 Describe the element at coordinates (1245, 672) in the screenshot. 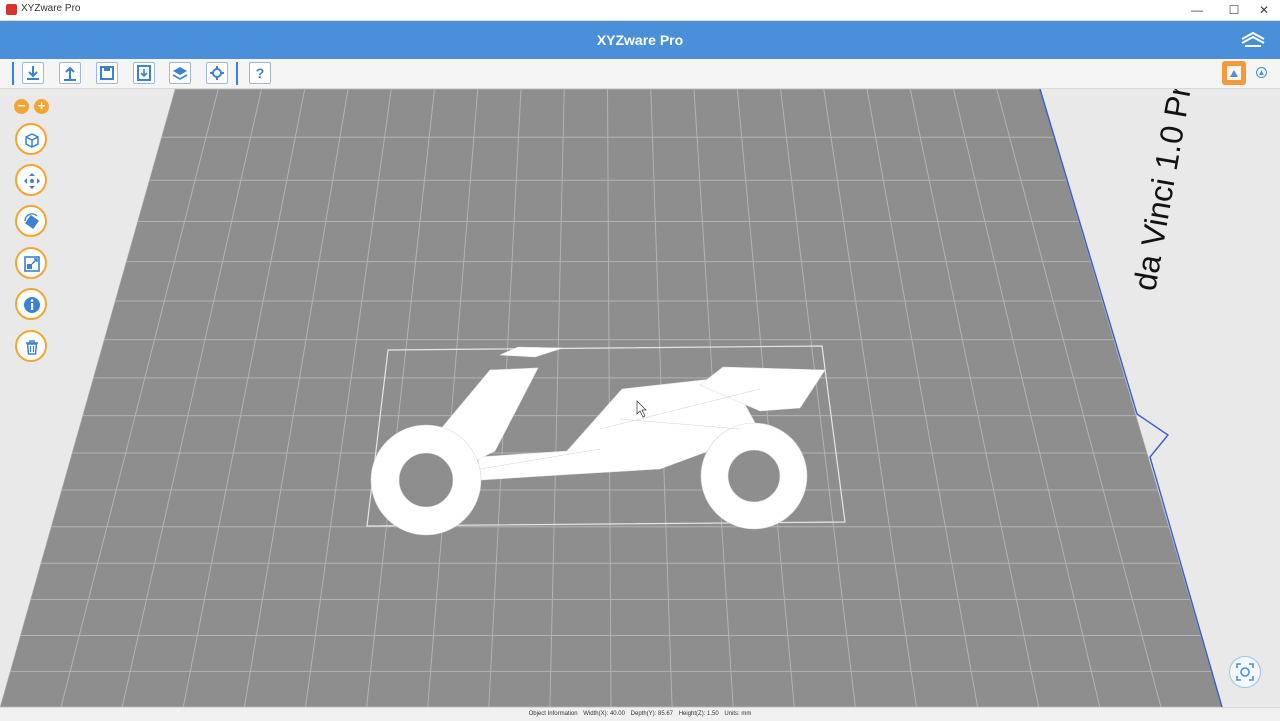

I see `camera-reset-icon` at that location.